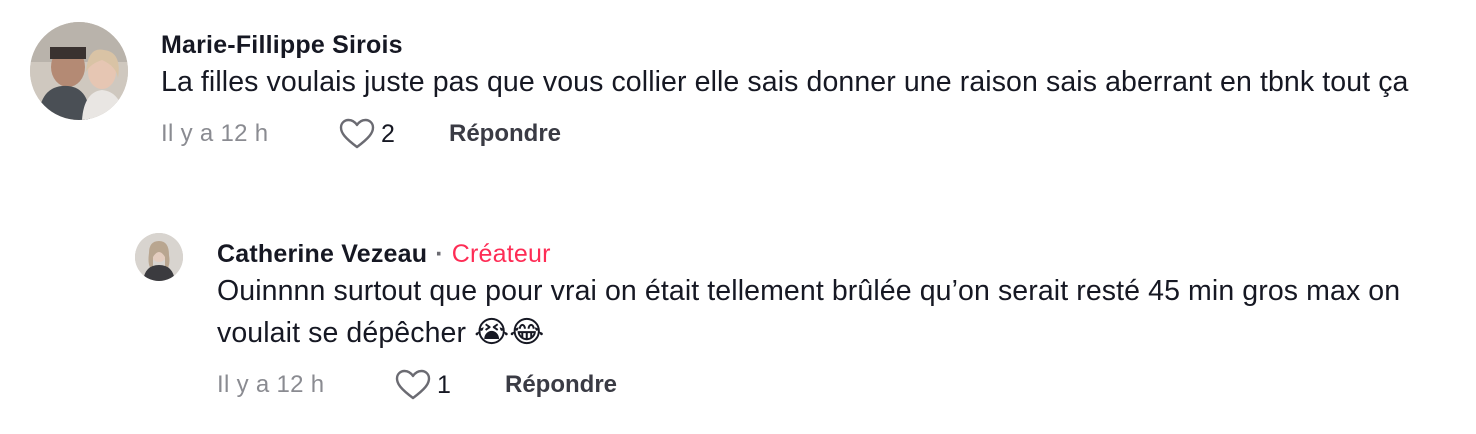 The image size is (1476, 434). I want to click on like-count: 2, so click(388, 133).